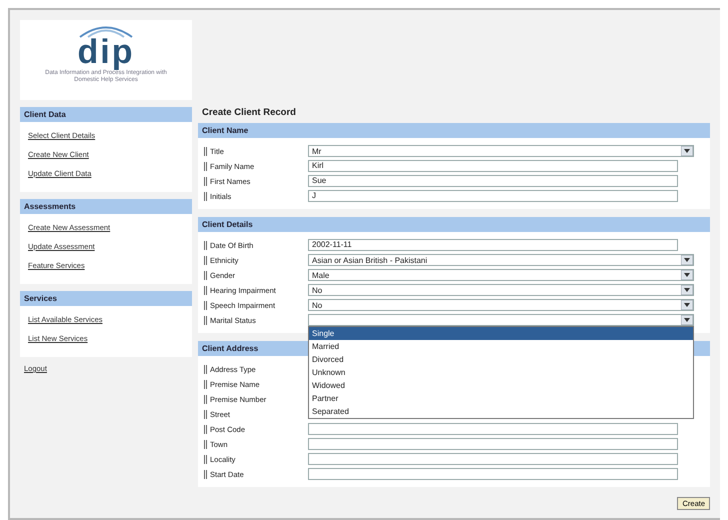 The image size is (728, 520). Describe the element at coordinates (501, 275) in the screenshot. I see `select-field: Male` at that location.